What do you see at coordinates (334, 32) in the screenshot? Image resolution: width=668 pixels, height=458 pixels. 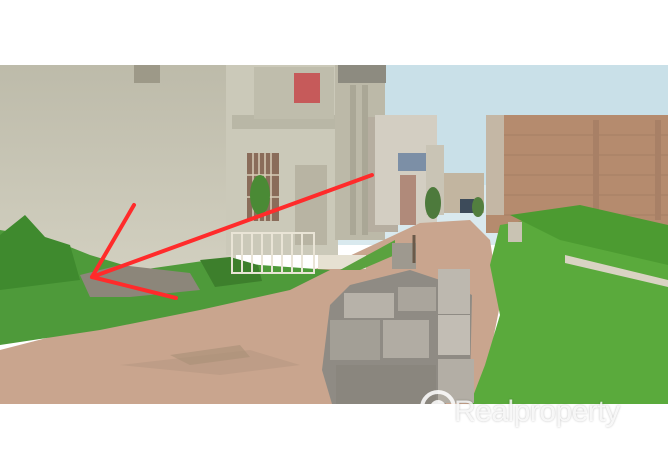 I see `top-margin` at bounding box center [334, 32].